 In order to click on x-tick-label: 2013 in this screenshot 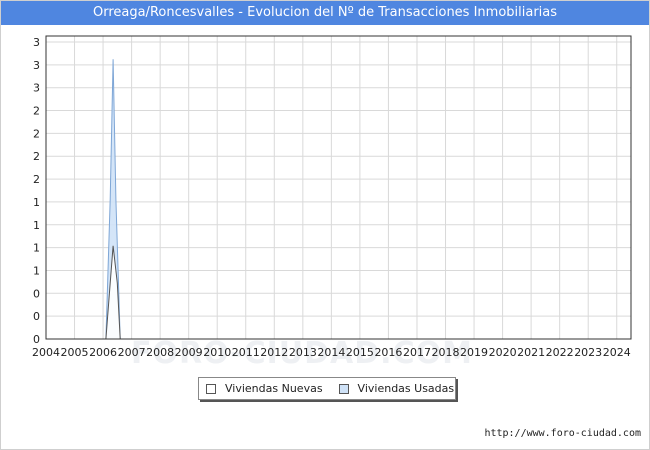, I will do `click(303, 352)`.